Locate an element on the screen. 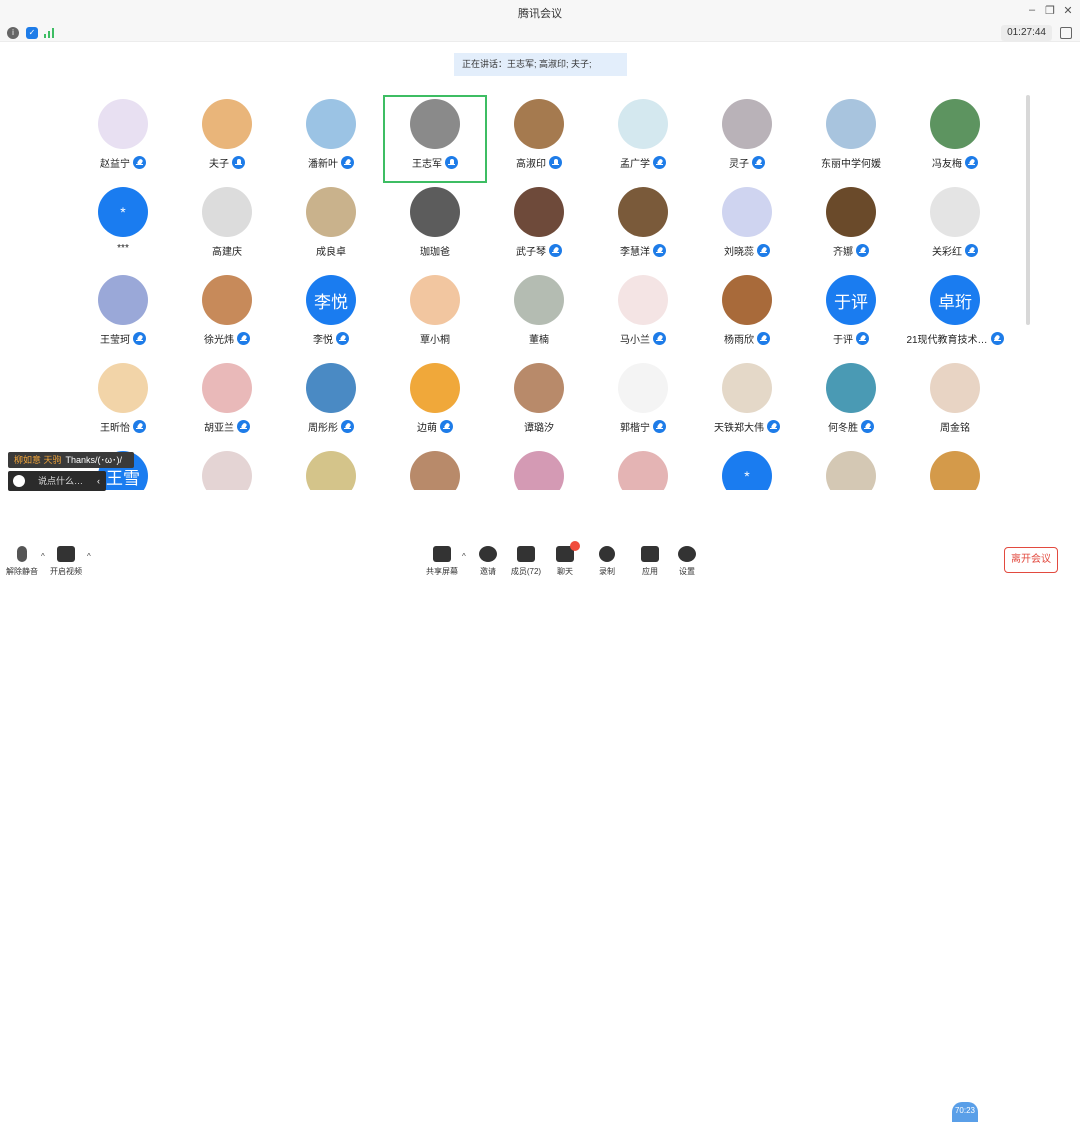 Image resolution: width=1080 pixels, height=1122 pixels. participant-tile: 齐娜 is located at coordinates (851, 227).